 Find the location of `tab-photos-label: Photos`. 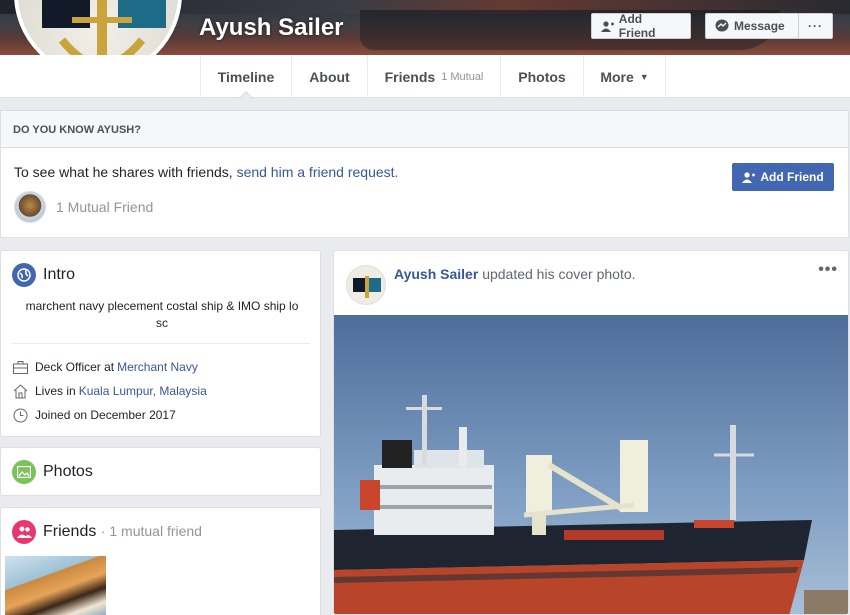

tab-photos-label: Photos is located at coordinates (542, 76).